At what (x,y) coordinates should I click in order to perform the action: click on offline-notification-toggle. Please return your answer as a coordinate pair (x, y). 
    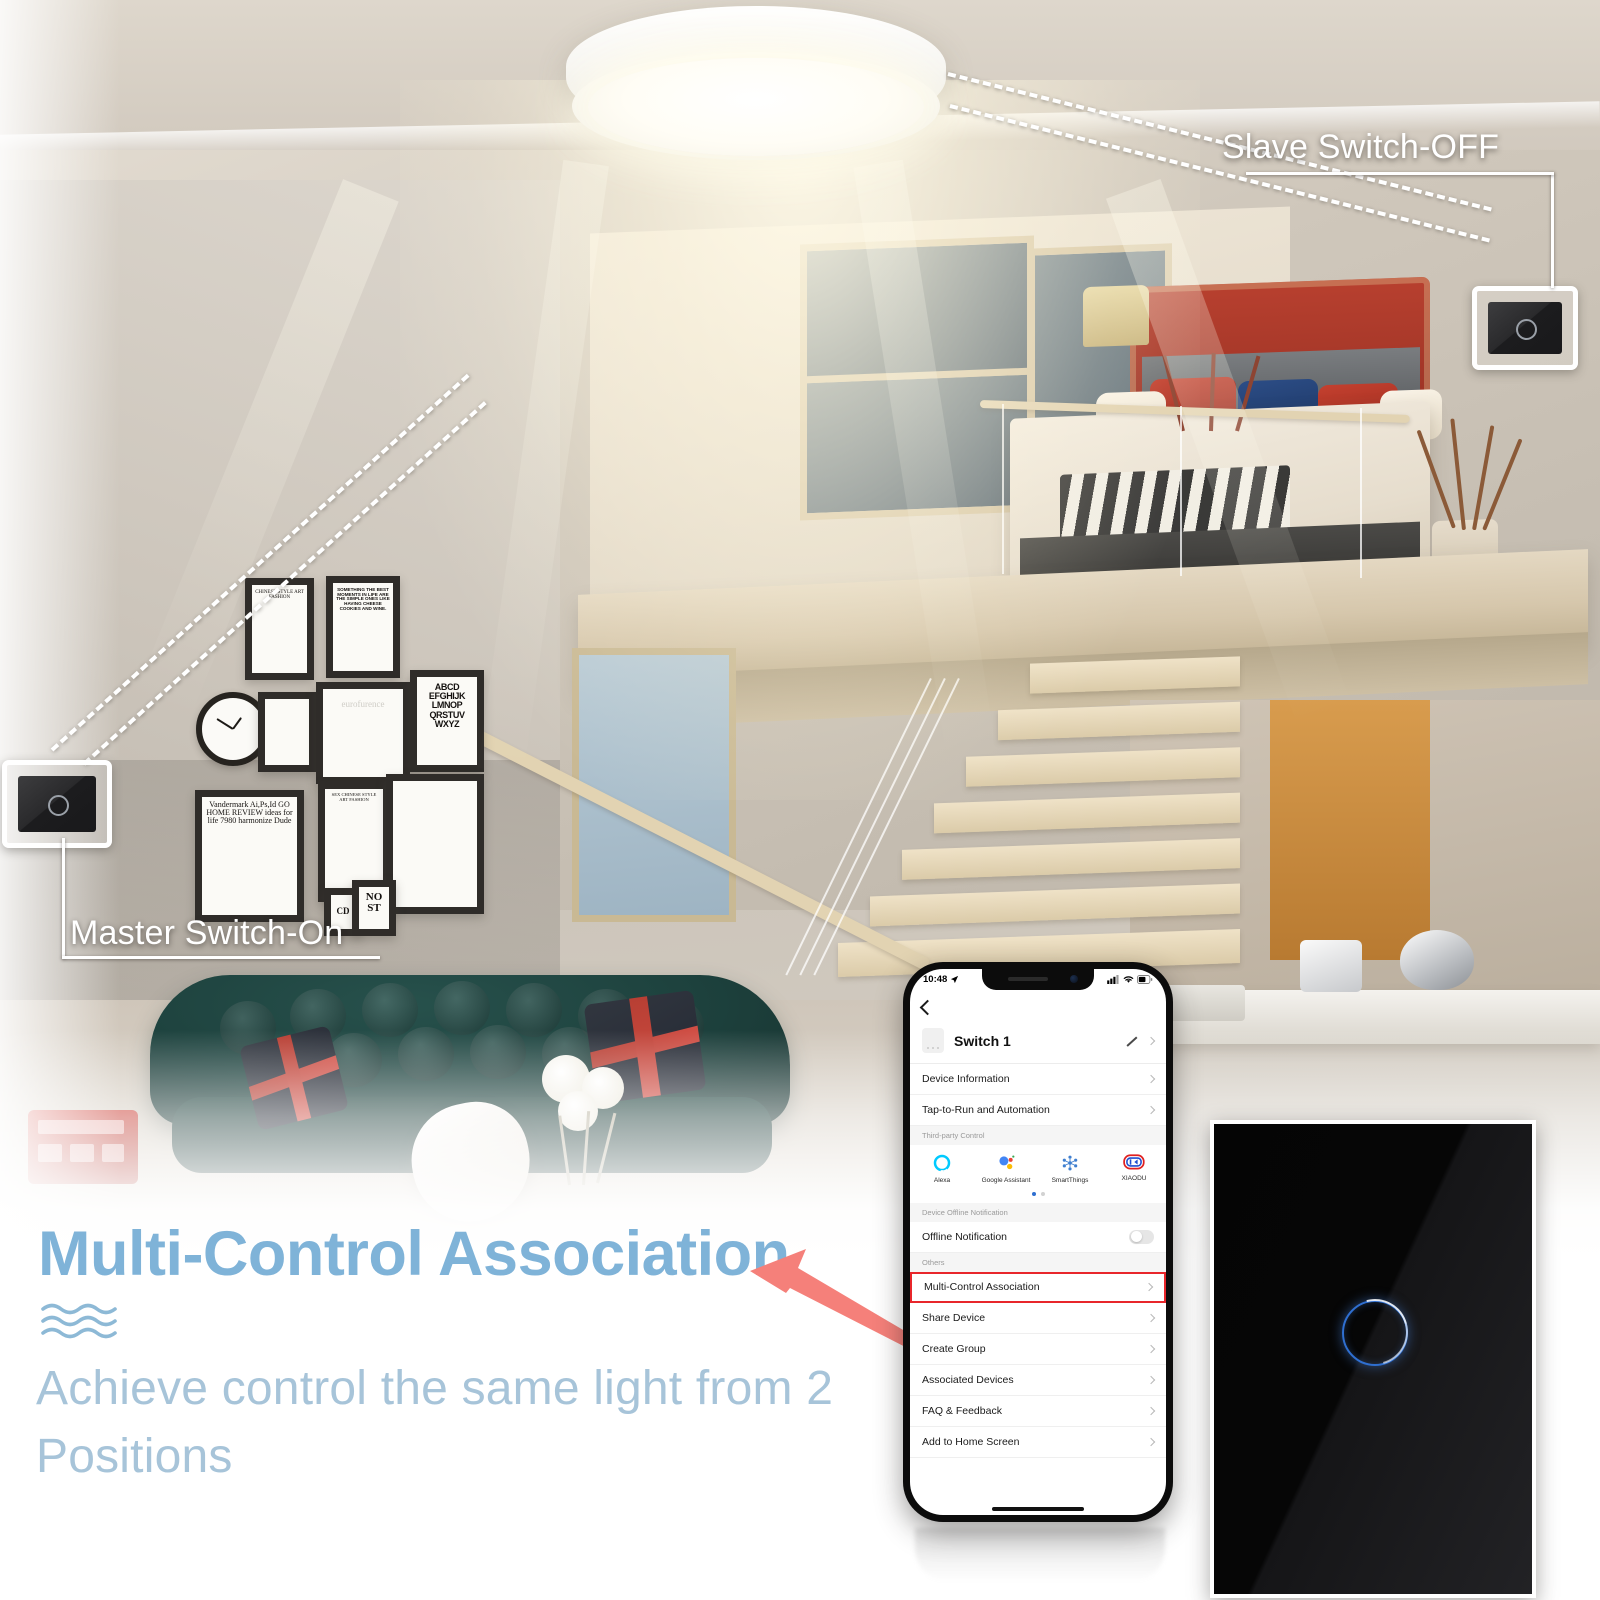
    Looking at the image, I should click on (1141, 1236).